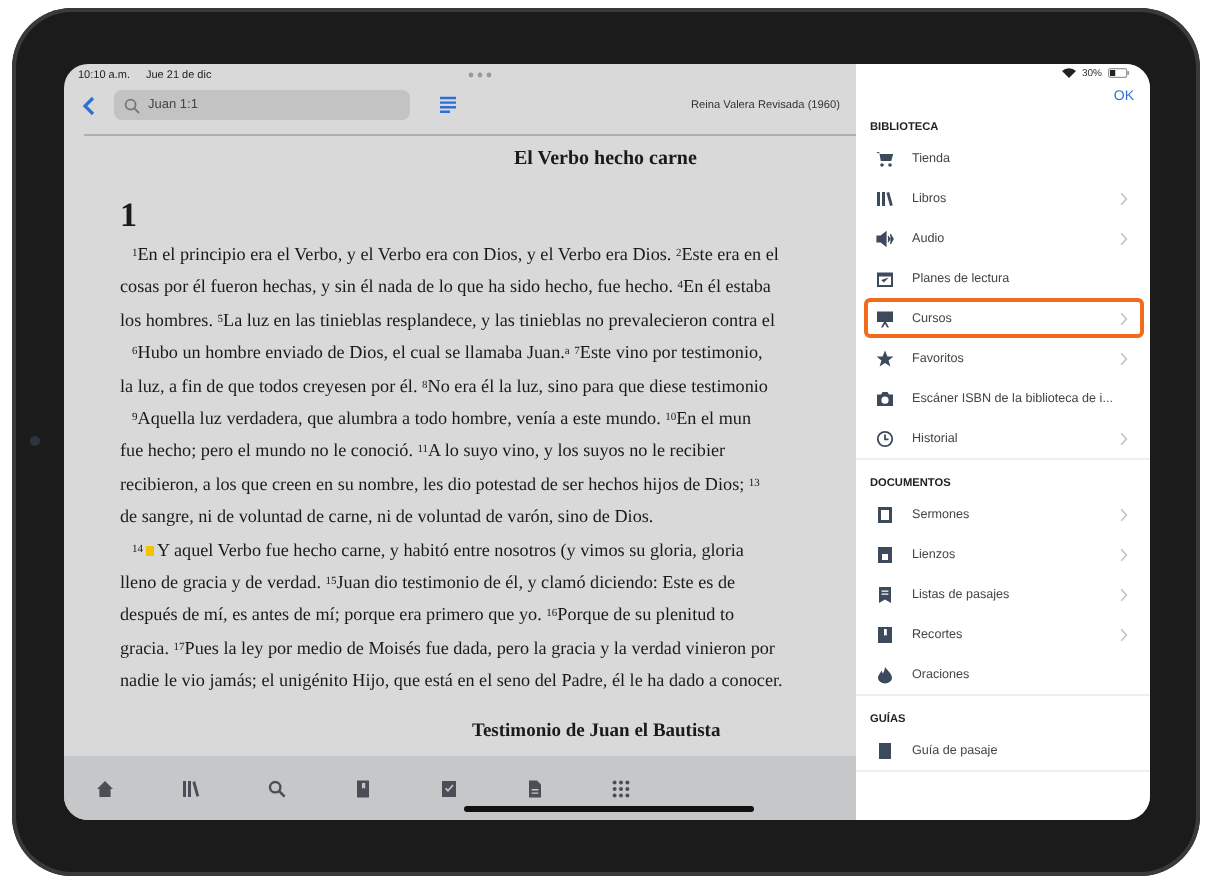 The image size is (1214, 884). Describe the element at coordinates (455, 254) in the screenshot. I see `verse-text: $^{1}$En el principio era el Verbo, y el Verbo era con Dios, y el Verbo era Dios. $^{2}$Este era en el` at that location.